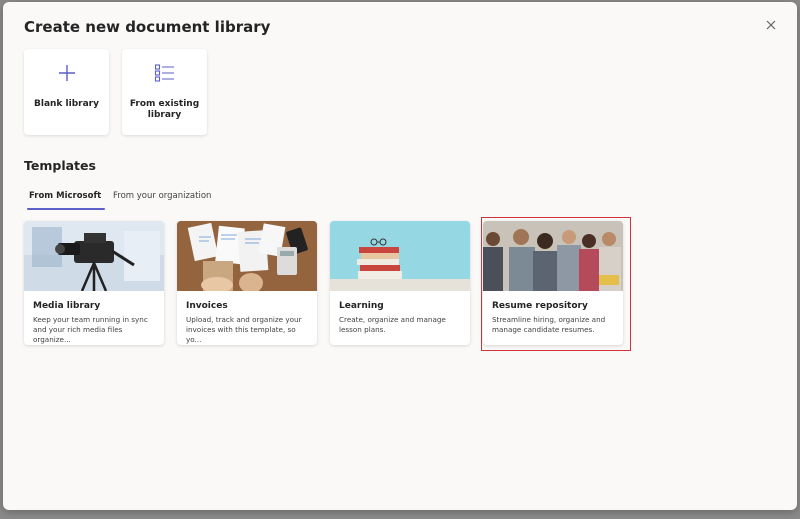 This screenshot has width=800, height=519. I want to click on template-name: Invoices, so click(207, 306).